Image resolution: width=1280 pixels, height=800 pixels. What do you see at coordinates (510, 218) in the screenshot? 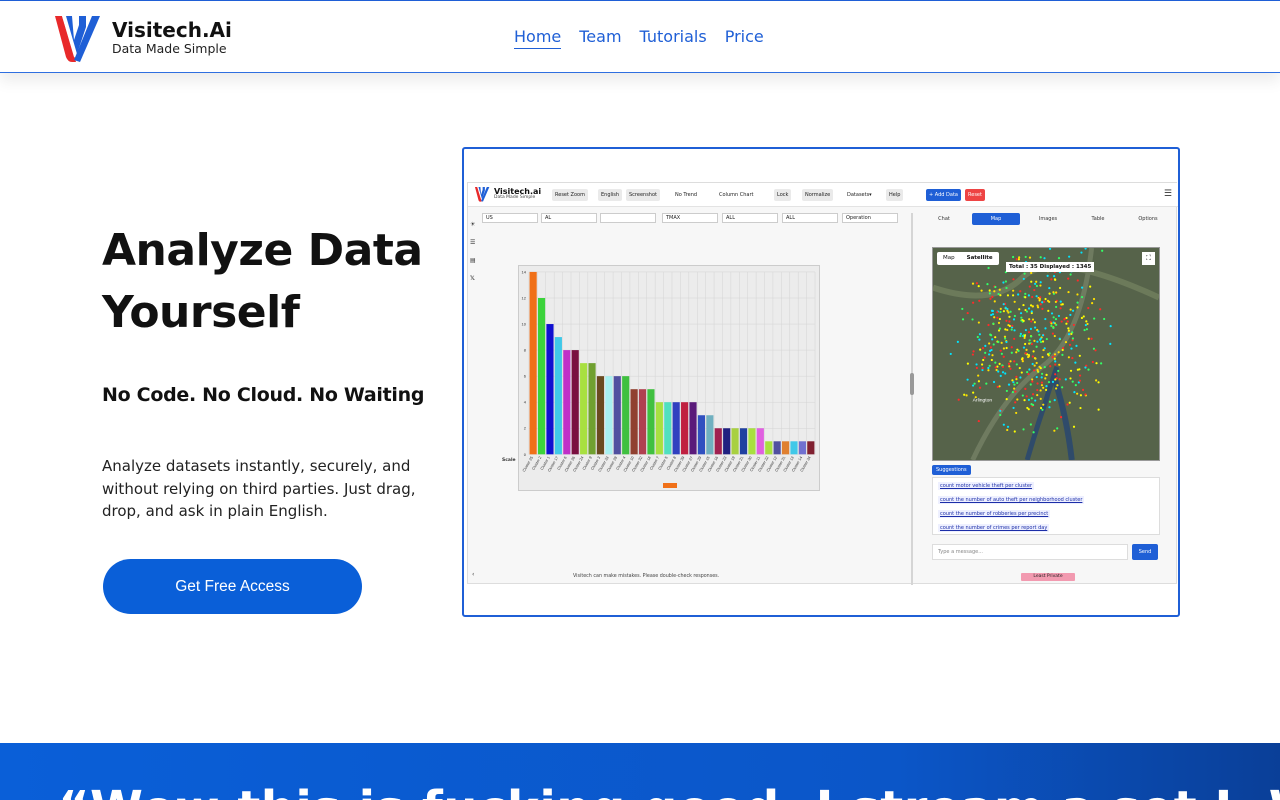
I see `filter-country: US` at bounding box center [510, 218].